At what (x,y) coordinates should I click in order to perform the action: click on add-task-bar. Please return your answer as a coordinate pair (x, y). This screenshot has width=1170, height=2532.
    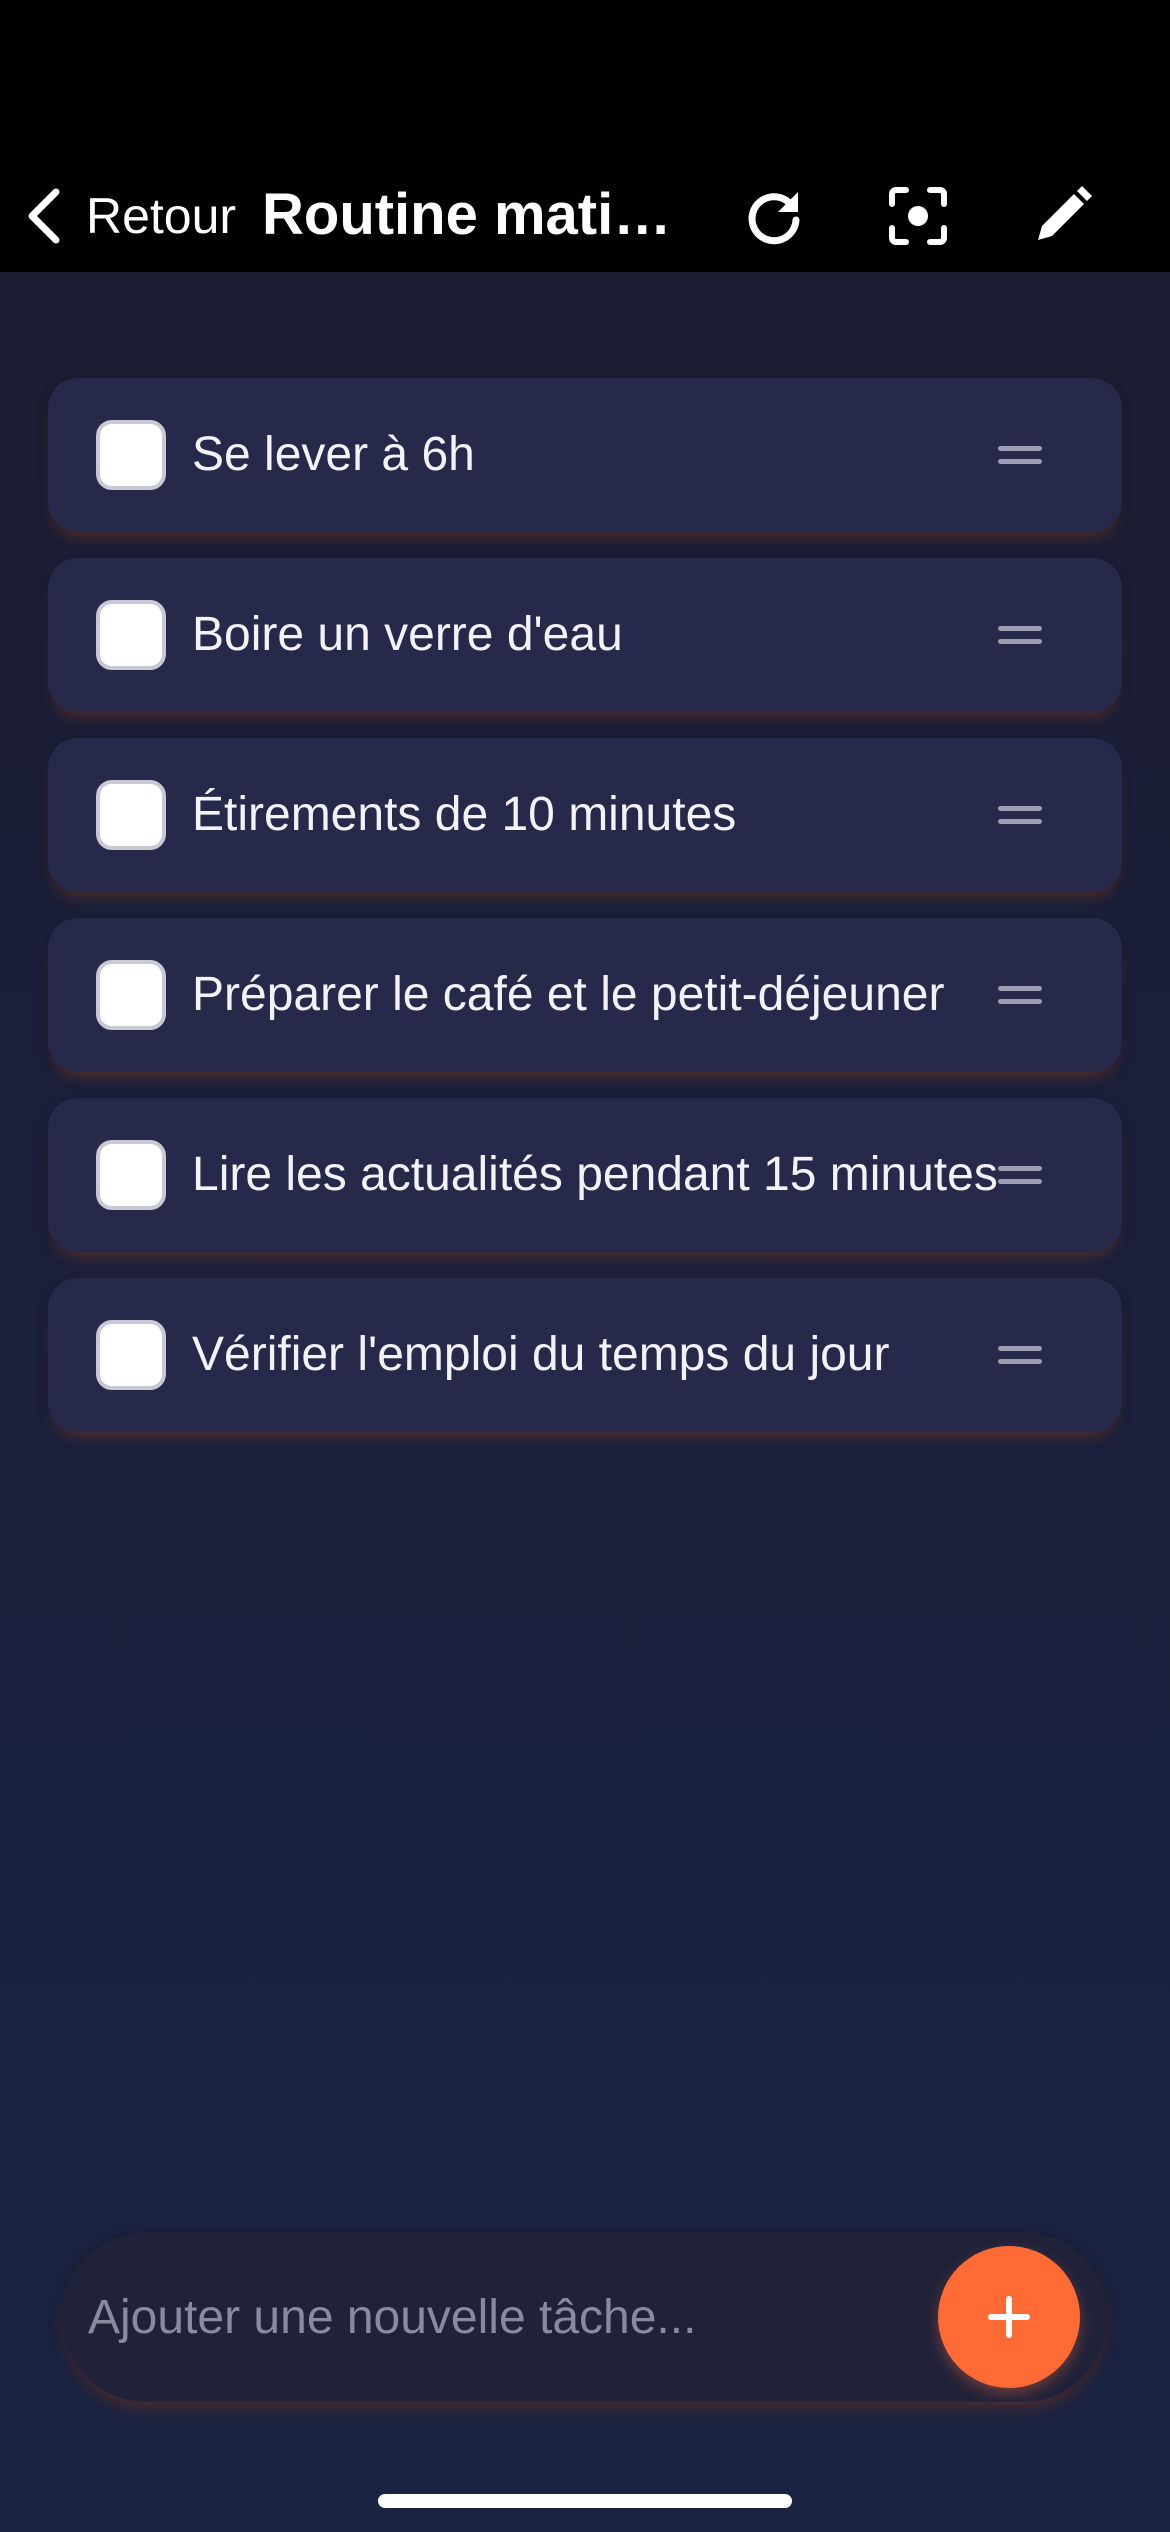
    Looking at the image, I should click on (585, 2317).